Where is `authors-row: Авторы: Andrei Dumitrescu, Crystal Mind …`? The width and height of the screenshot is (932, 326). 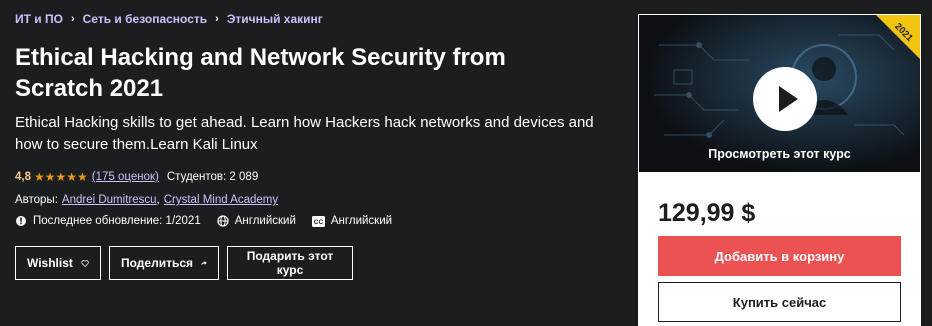
authors-row: Авторы: Andrei Dumitrescu, Crystal Mind … is located at coordinates (147, 200).